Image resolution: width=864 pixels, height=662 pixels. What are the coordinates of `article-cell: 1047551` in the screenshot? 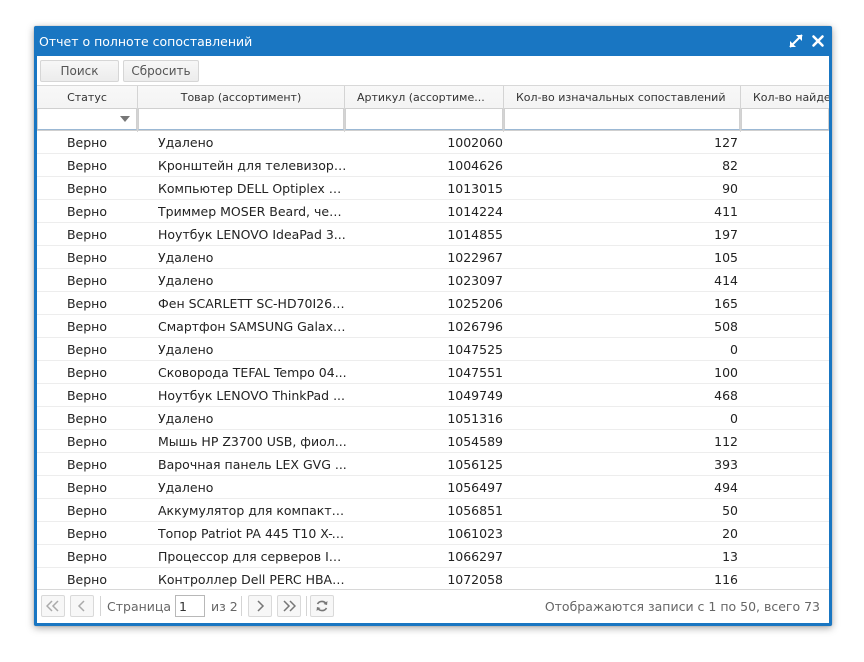 It's located at (475, 372).